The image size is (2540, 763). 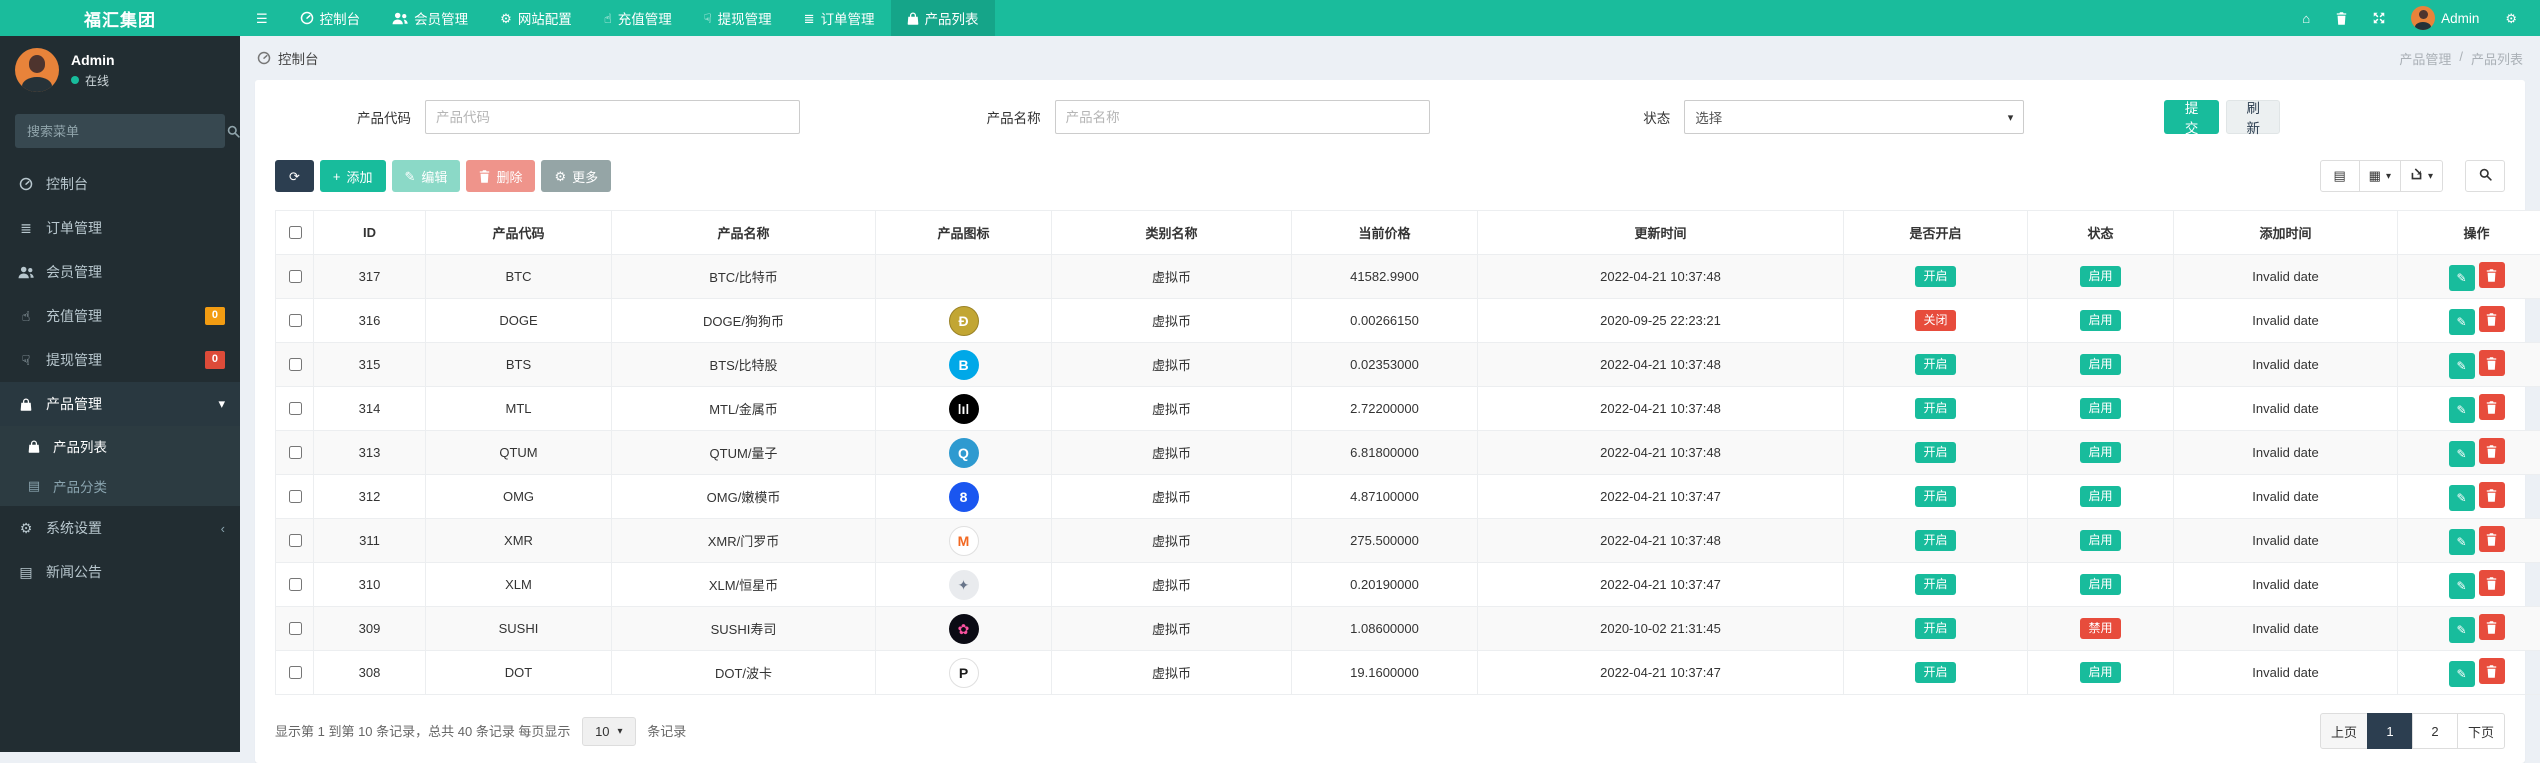 I want to click on sidebar-item-3: 会员管理, so click(x=120, y=272).